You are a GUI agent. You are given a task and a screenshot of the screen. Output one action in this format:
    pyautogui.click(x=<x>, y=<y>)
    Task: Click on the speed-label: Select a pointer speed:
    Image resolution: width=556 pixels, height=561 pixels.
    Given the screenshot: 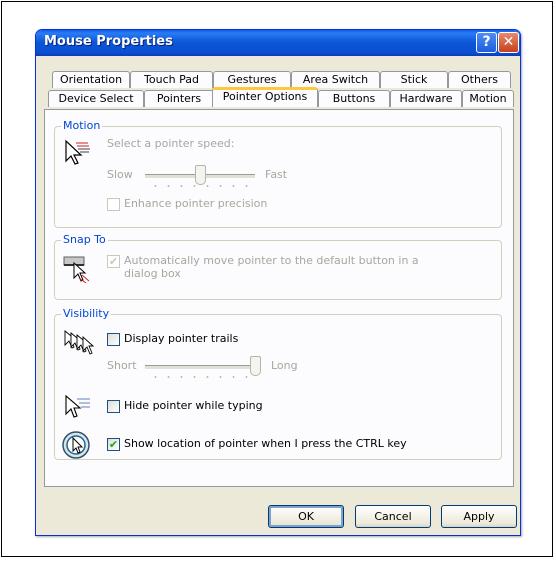 What is the action you would take?
    pyautogui.click(x=171, y=143)
    